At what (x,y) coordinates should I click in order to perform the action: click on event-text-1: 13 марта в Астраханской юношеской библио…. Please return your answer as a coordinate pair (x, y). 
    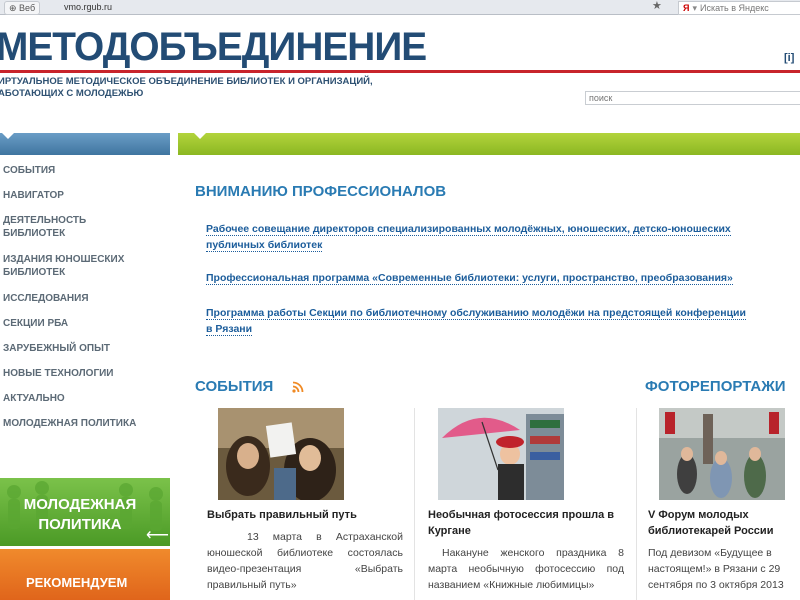
    Looking at the image, I should click on (305, 561).